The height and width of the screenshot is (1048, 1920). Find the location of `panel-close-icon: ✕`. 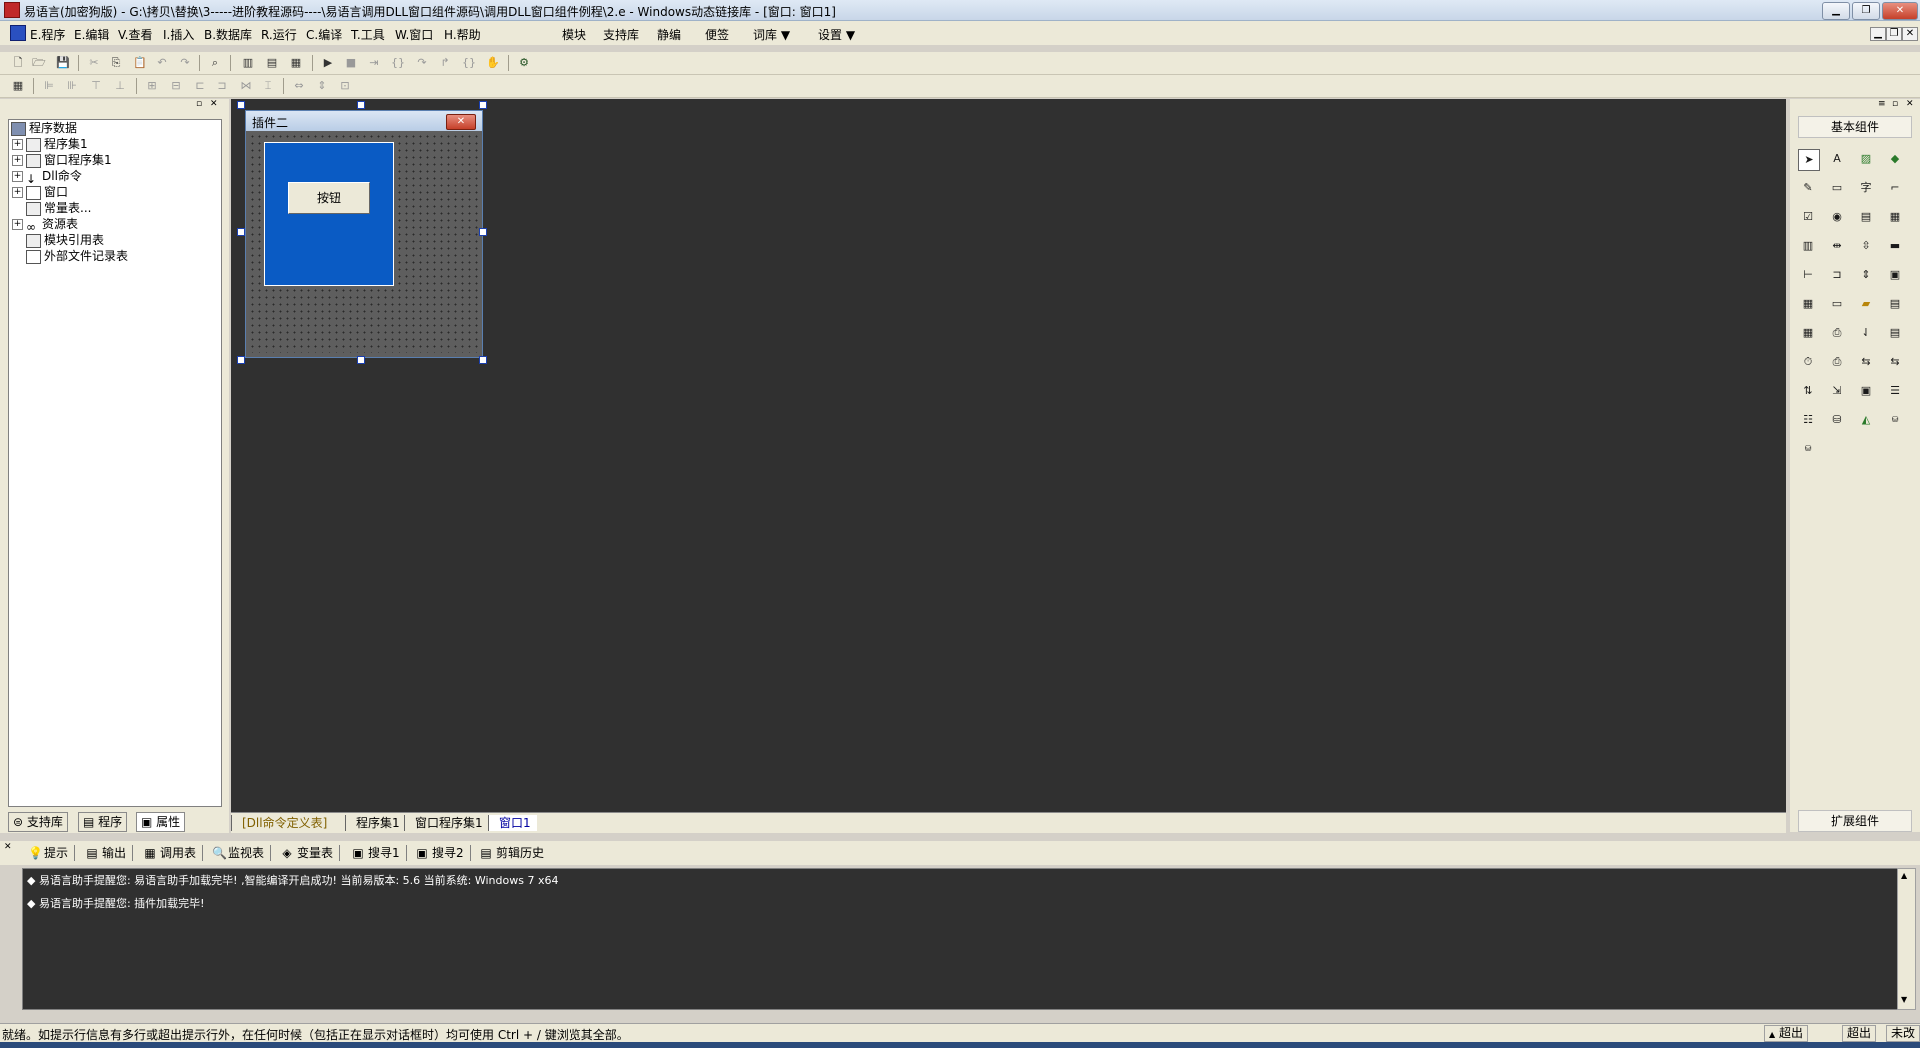

panel-close-icon: ✕ is located at coordinates (214, 104).